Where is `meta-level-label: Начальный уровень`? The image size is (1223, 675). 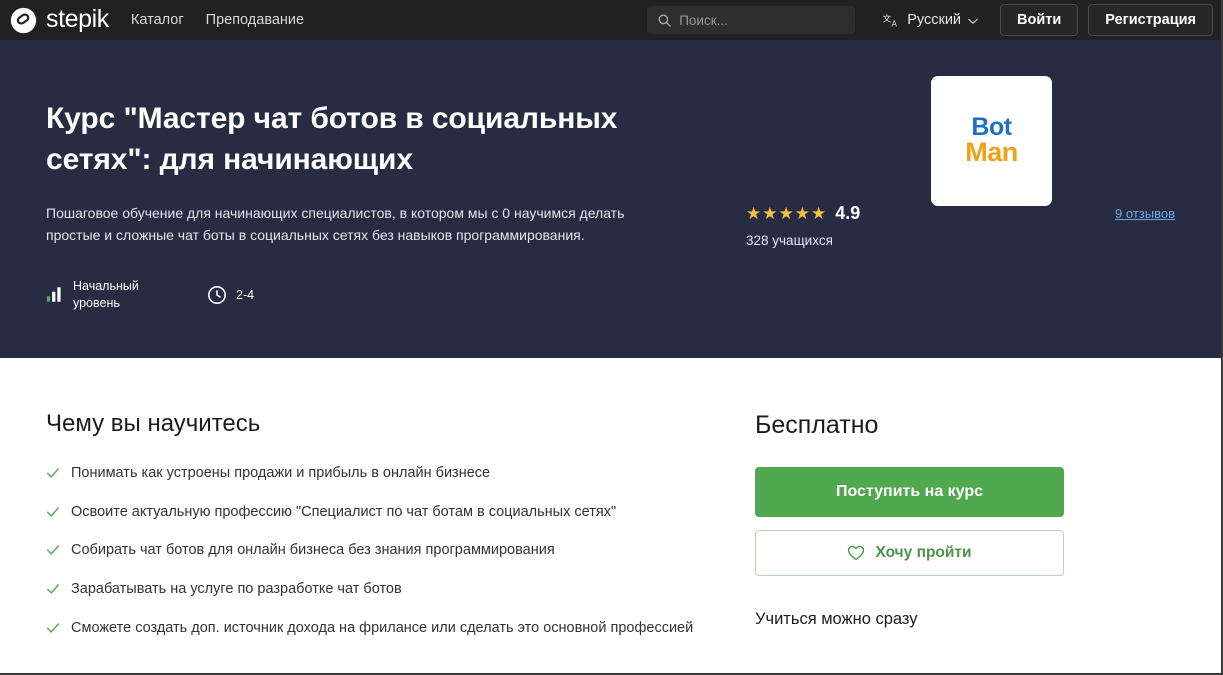
meta-level-label: Начальный уровень is located at coordinates (106, 294).